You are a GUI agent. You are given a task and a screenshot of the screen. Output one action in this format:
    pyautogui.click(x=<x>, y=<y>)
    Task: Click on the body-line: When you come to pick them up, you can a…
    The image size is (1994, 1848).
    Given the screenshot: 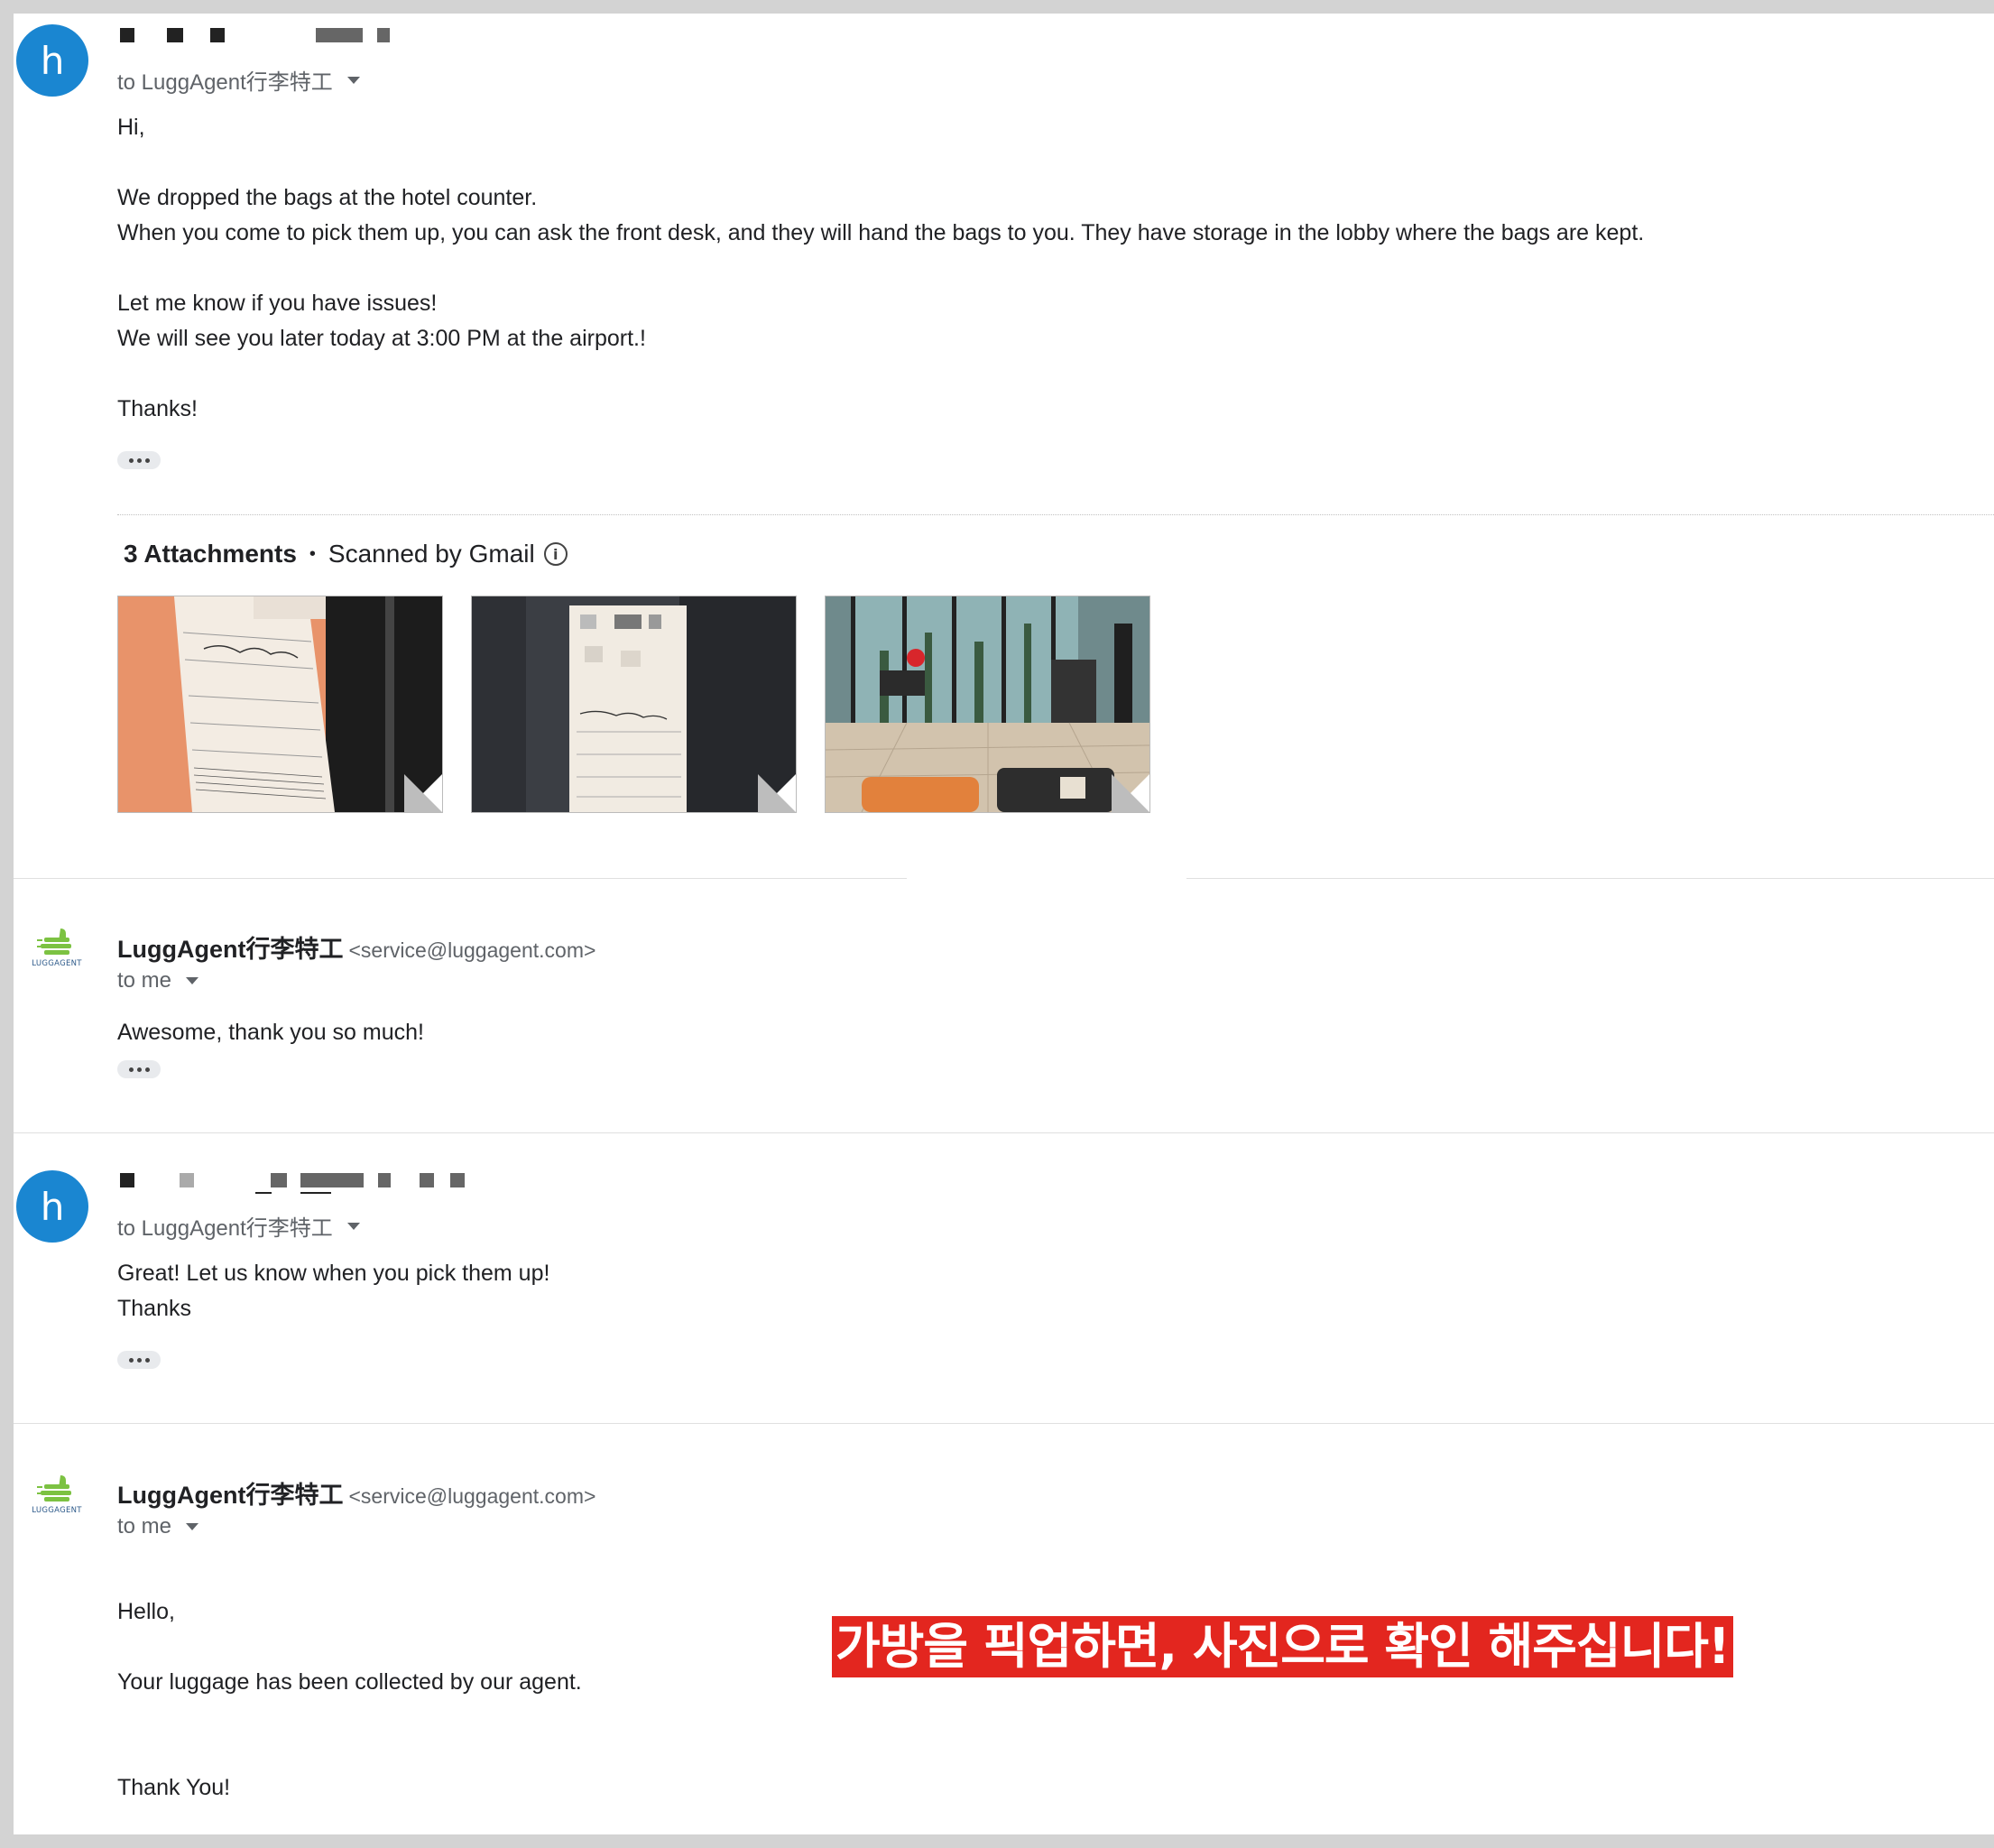 What is the action you would take?
    pyautogui.click(x=881, y=232)
    